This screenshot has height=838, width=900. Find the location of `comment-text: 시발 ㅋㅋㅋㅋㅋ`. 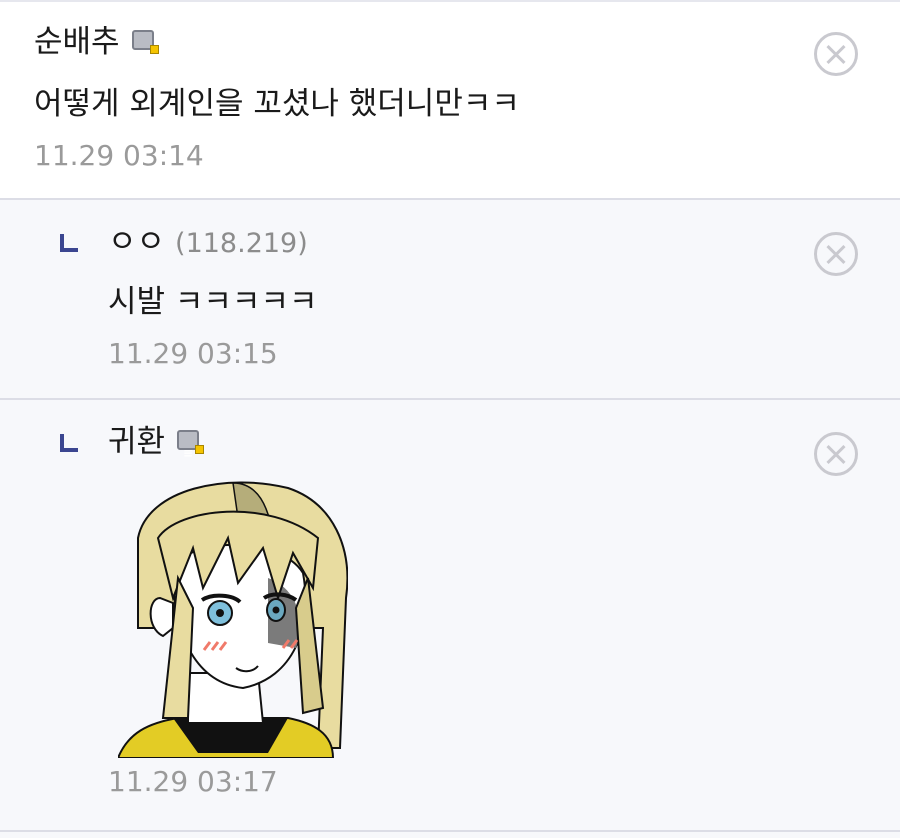

comment-text: 시발 ㅋㅋㅋㅋㅋ is located at coordinates (213, 302).